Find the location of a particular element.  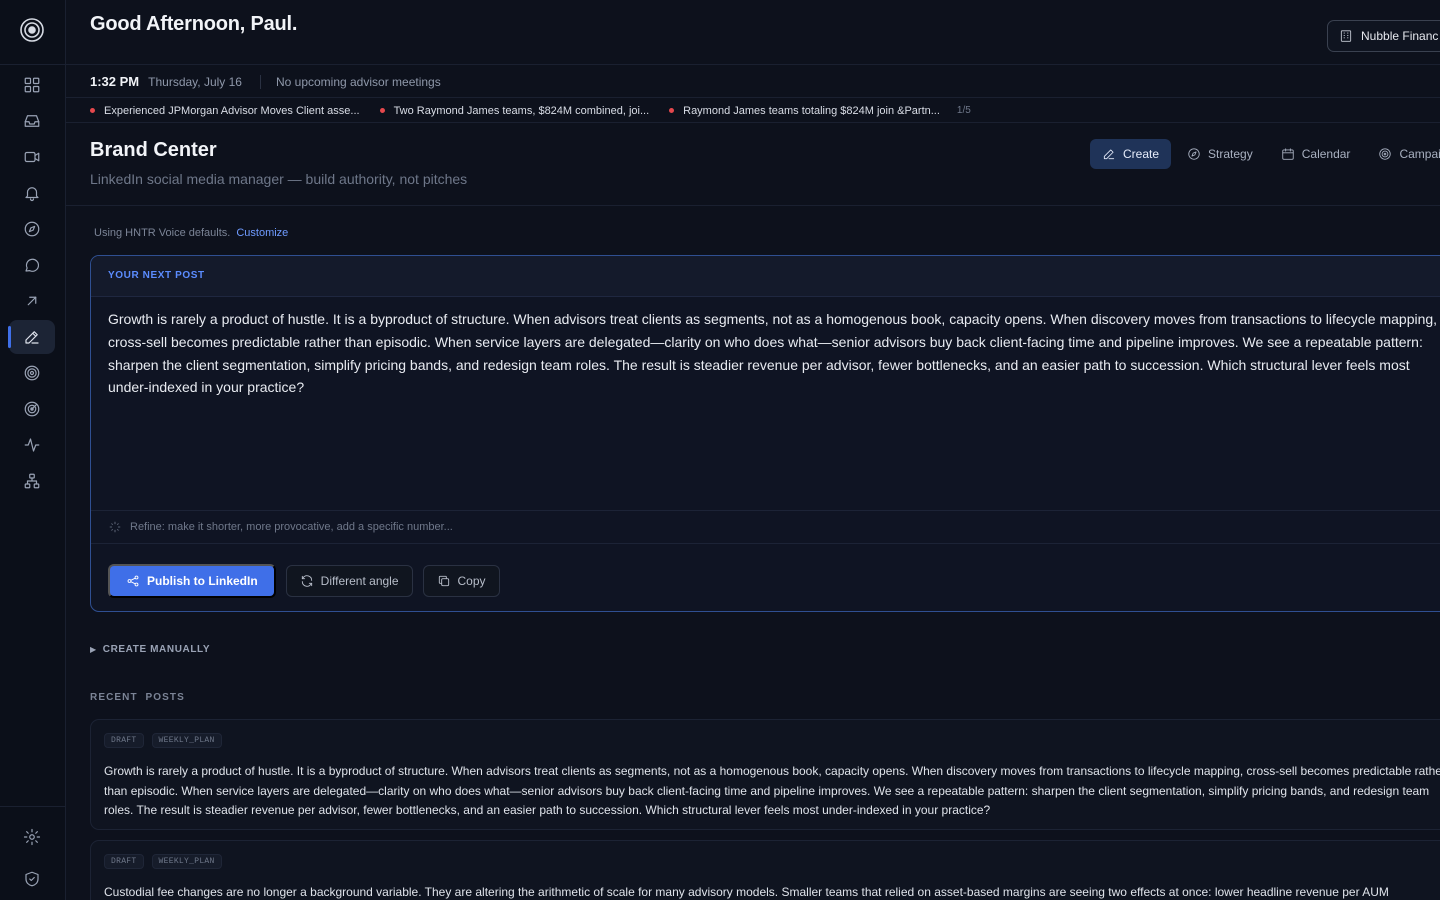

tab-campaigns: Campaig is located at coordinates (1403, 154).